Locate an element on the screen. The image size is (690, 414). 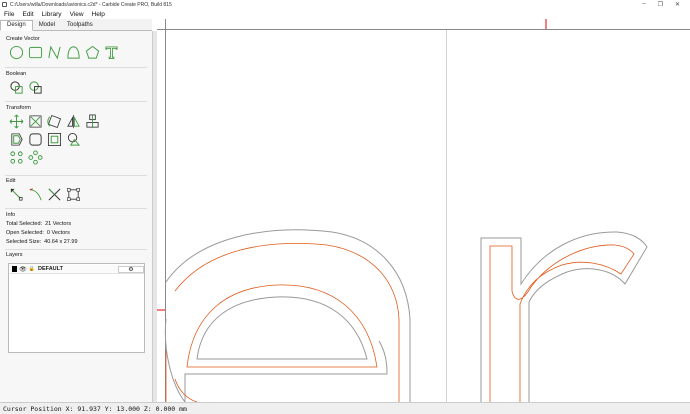
menu-library: Library is located at coordinates (52, 14).